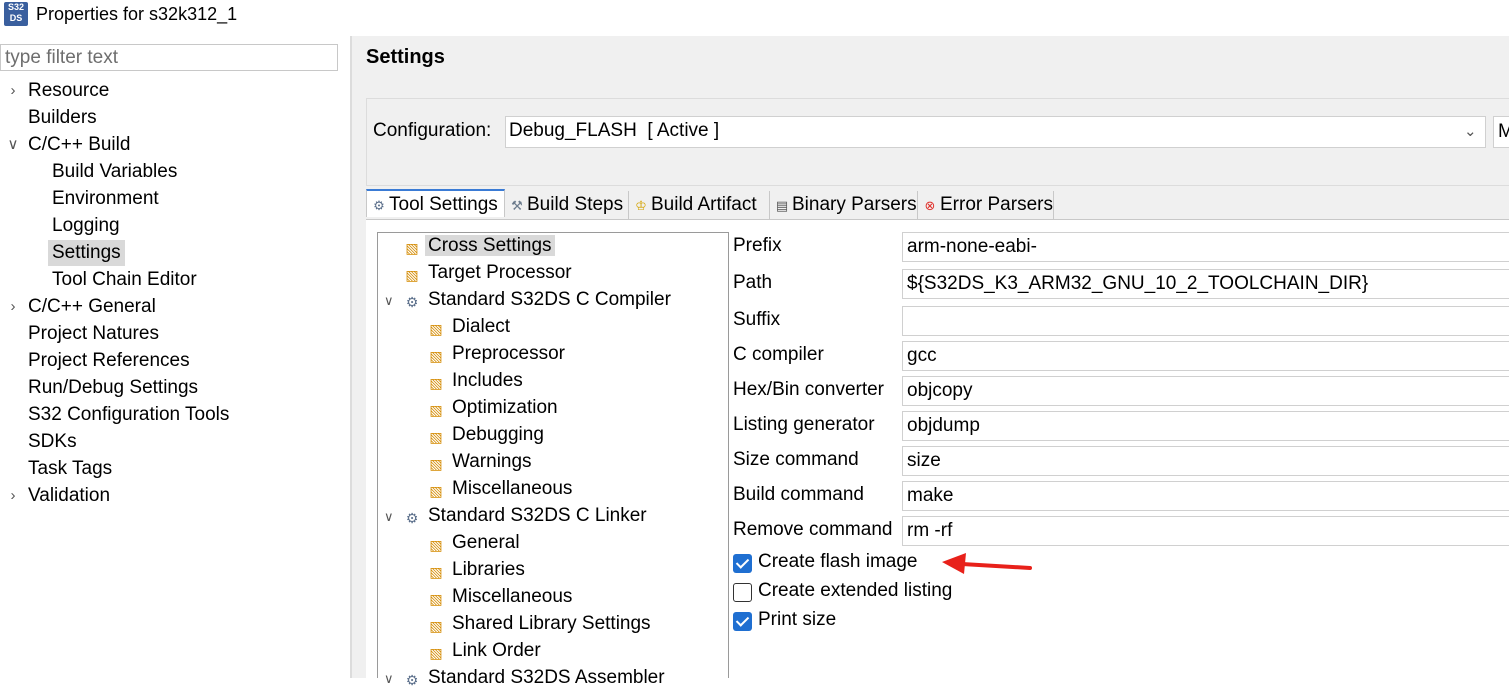  What do you see at coordinates (477, 381) in the screenshot?
I see `tool-tree-item: ▧ Includes` at bounding box center [477, 381].